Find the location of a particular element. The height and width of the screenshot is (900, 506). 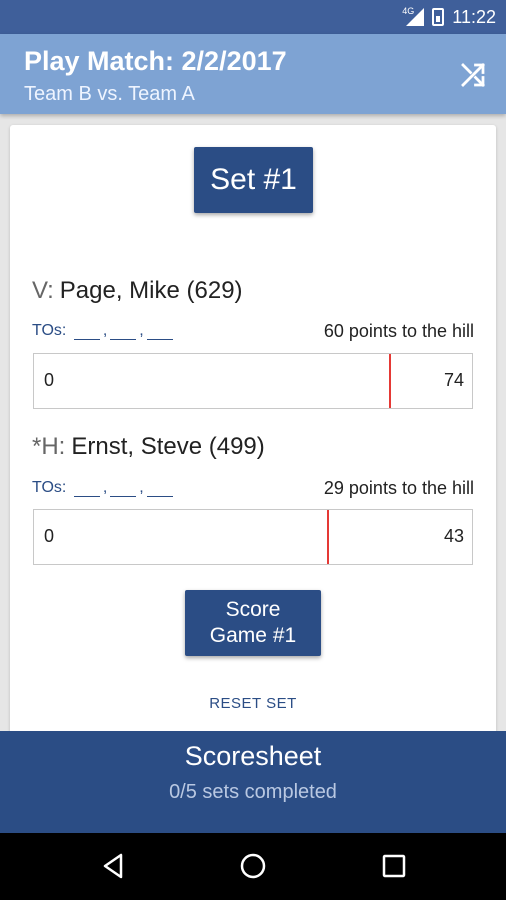

scoresheet-progress: 0/5 sets completed is located at coordinates (253, 792).